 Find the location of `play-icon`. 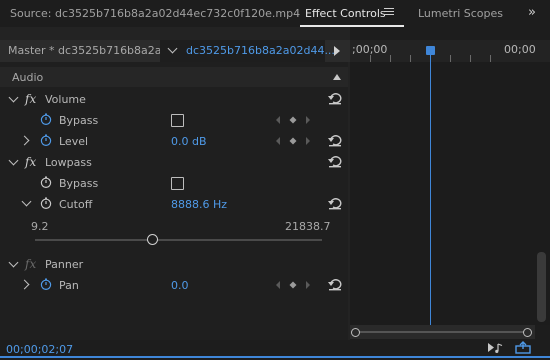

play-icon is located at coordinates (337, 51).